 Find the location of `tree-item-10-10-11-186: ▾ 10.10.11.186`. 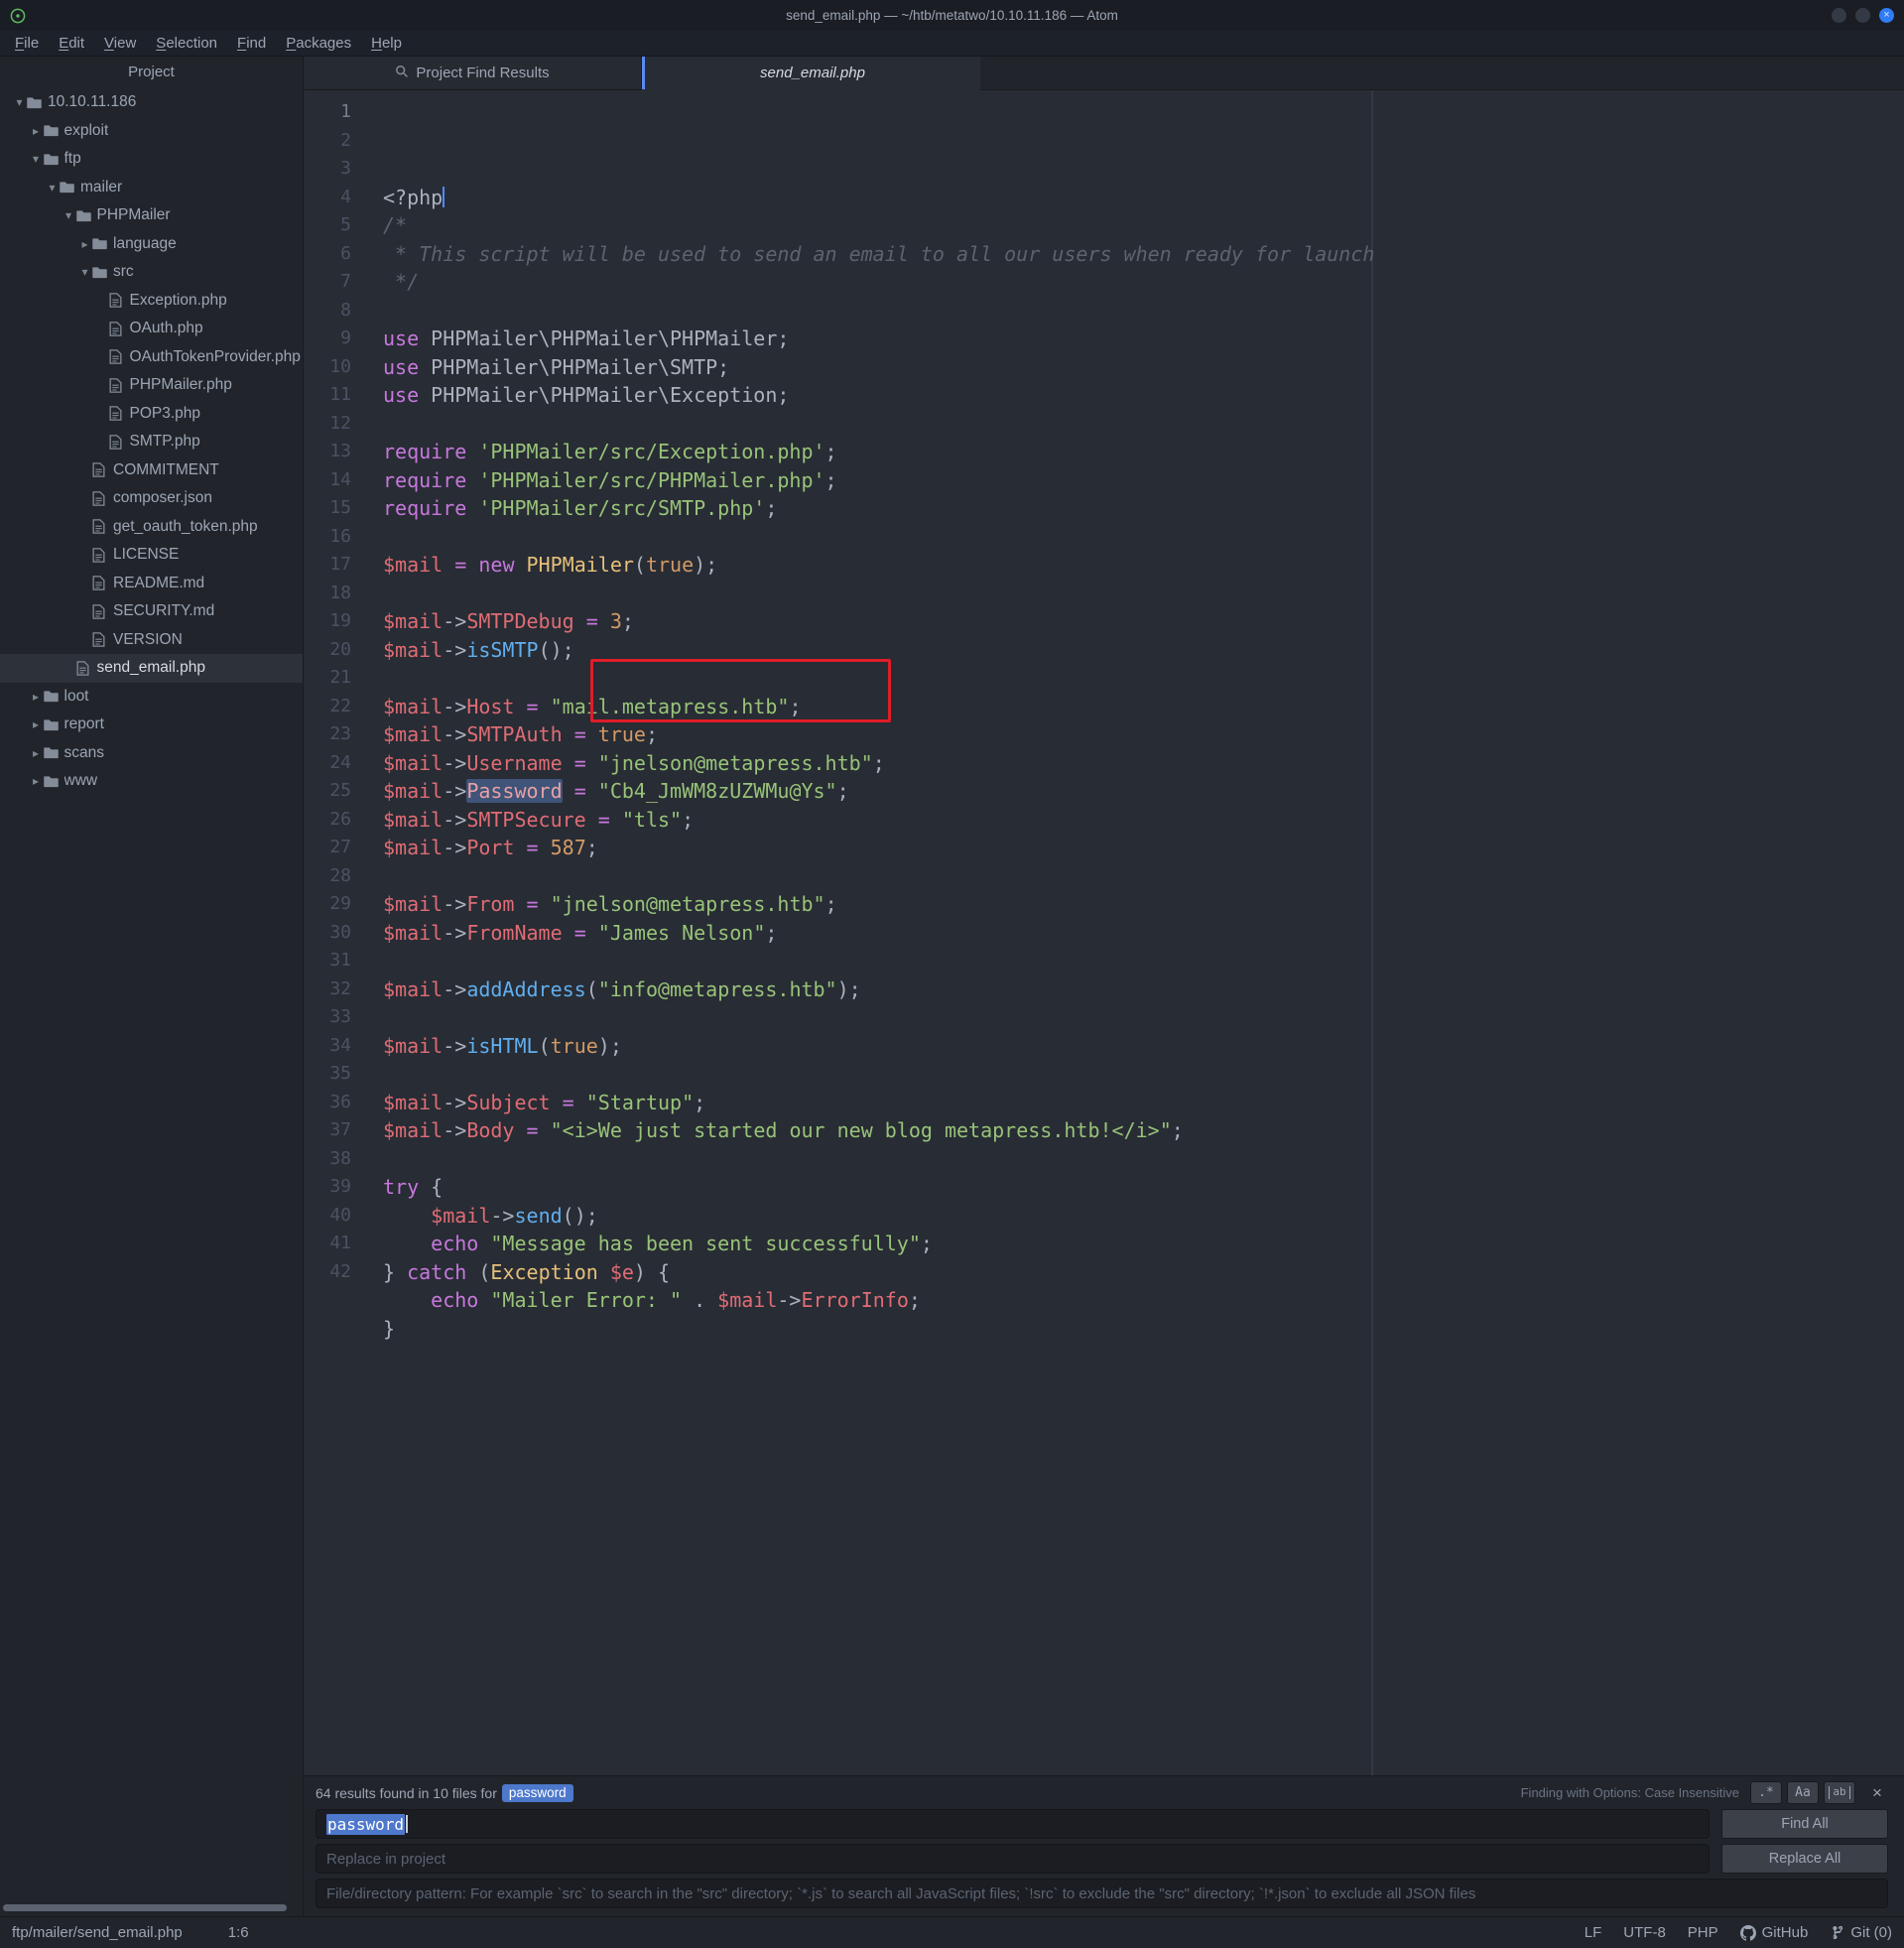

tree-item-10-10-11-186: ▾ 10.10.11.186 is located at coordinates (151, 102).